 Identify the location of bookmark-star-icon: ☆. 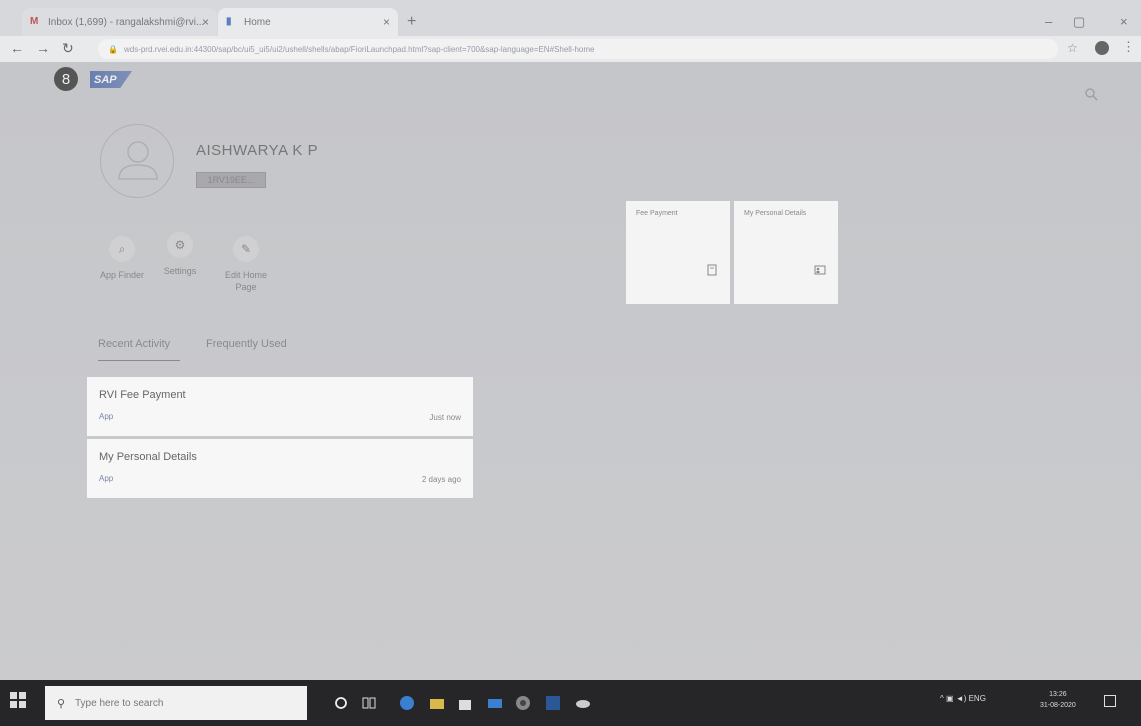
(1072, 48).